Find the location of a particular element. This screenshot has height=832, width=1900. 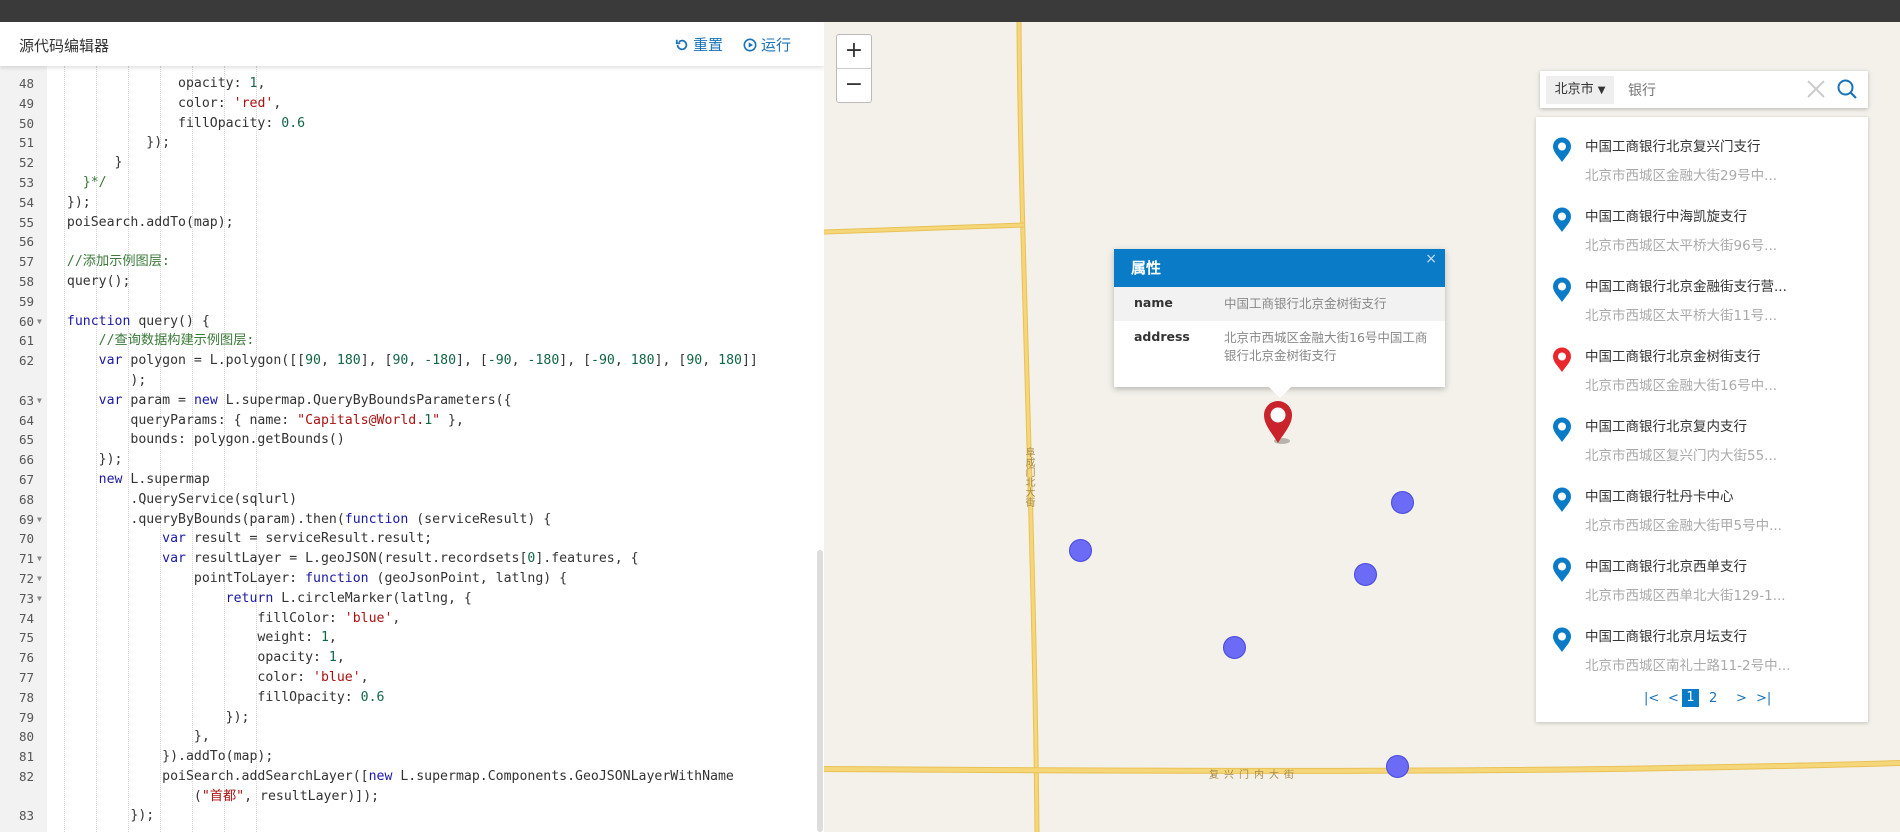

line-number: 67 is located at coordinates (26, 479).